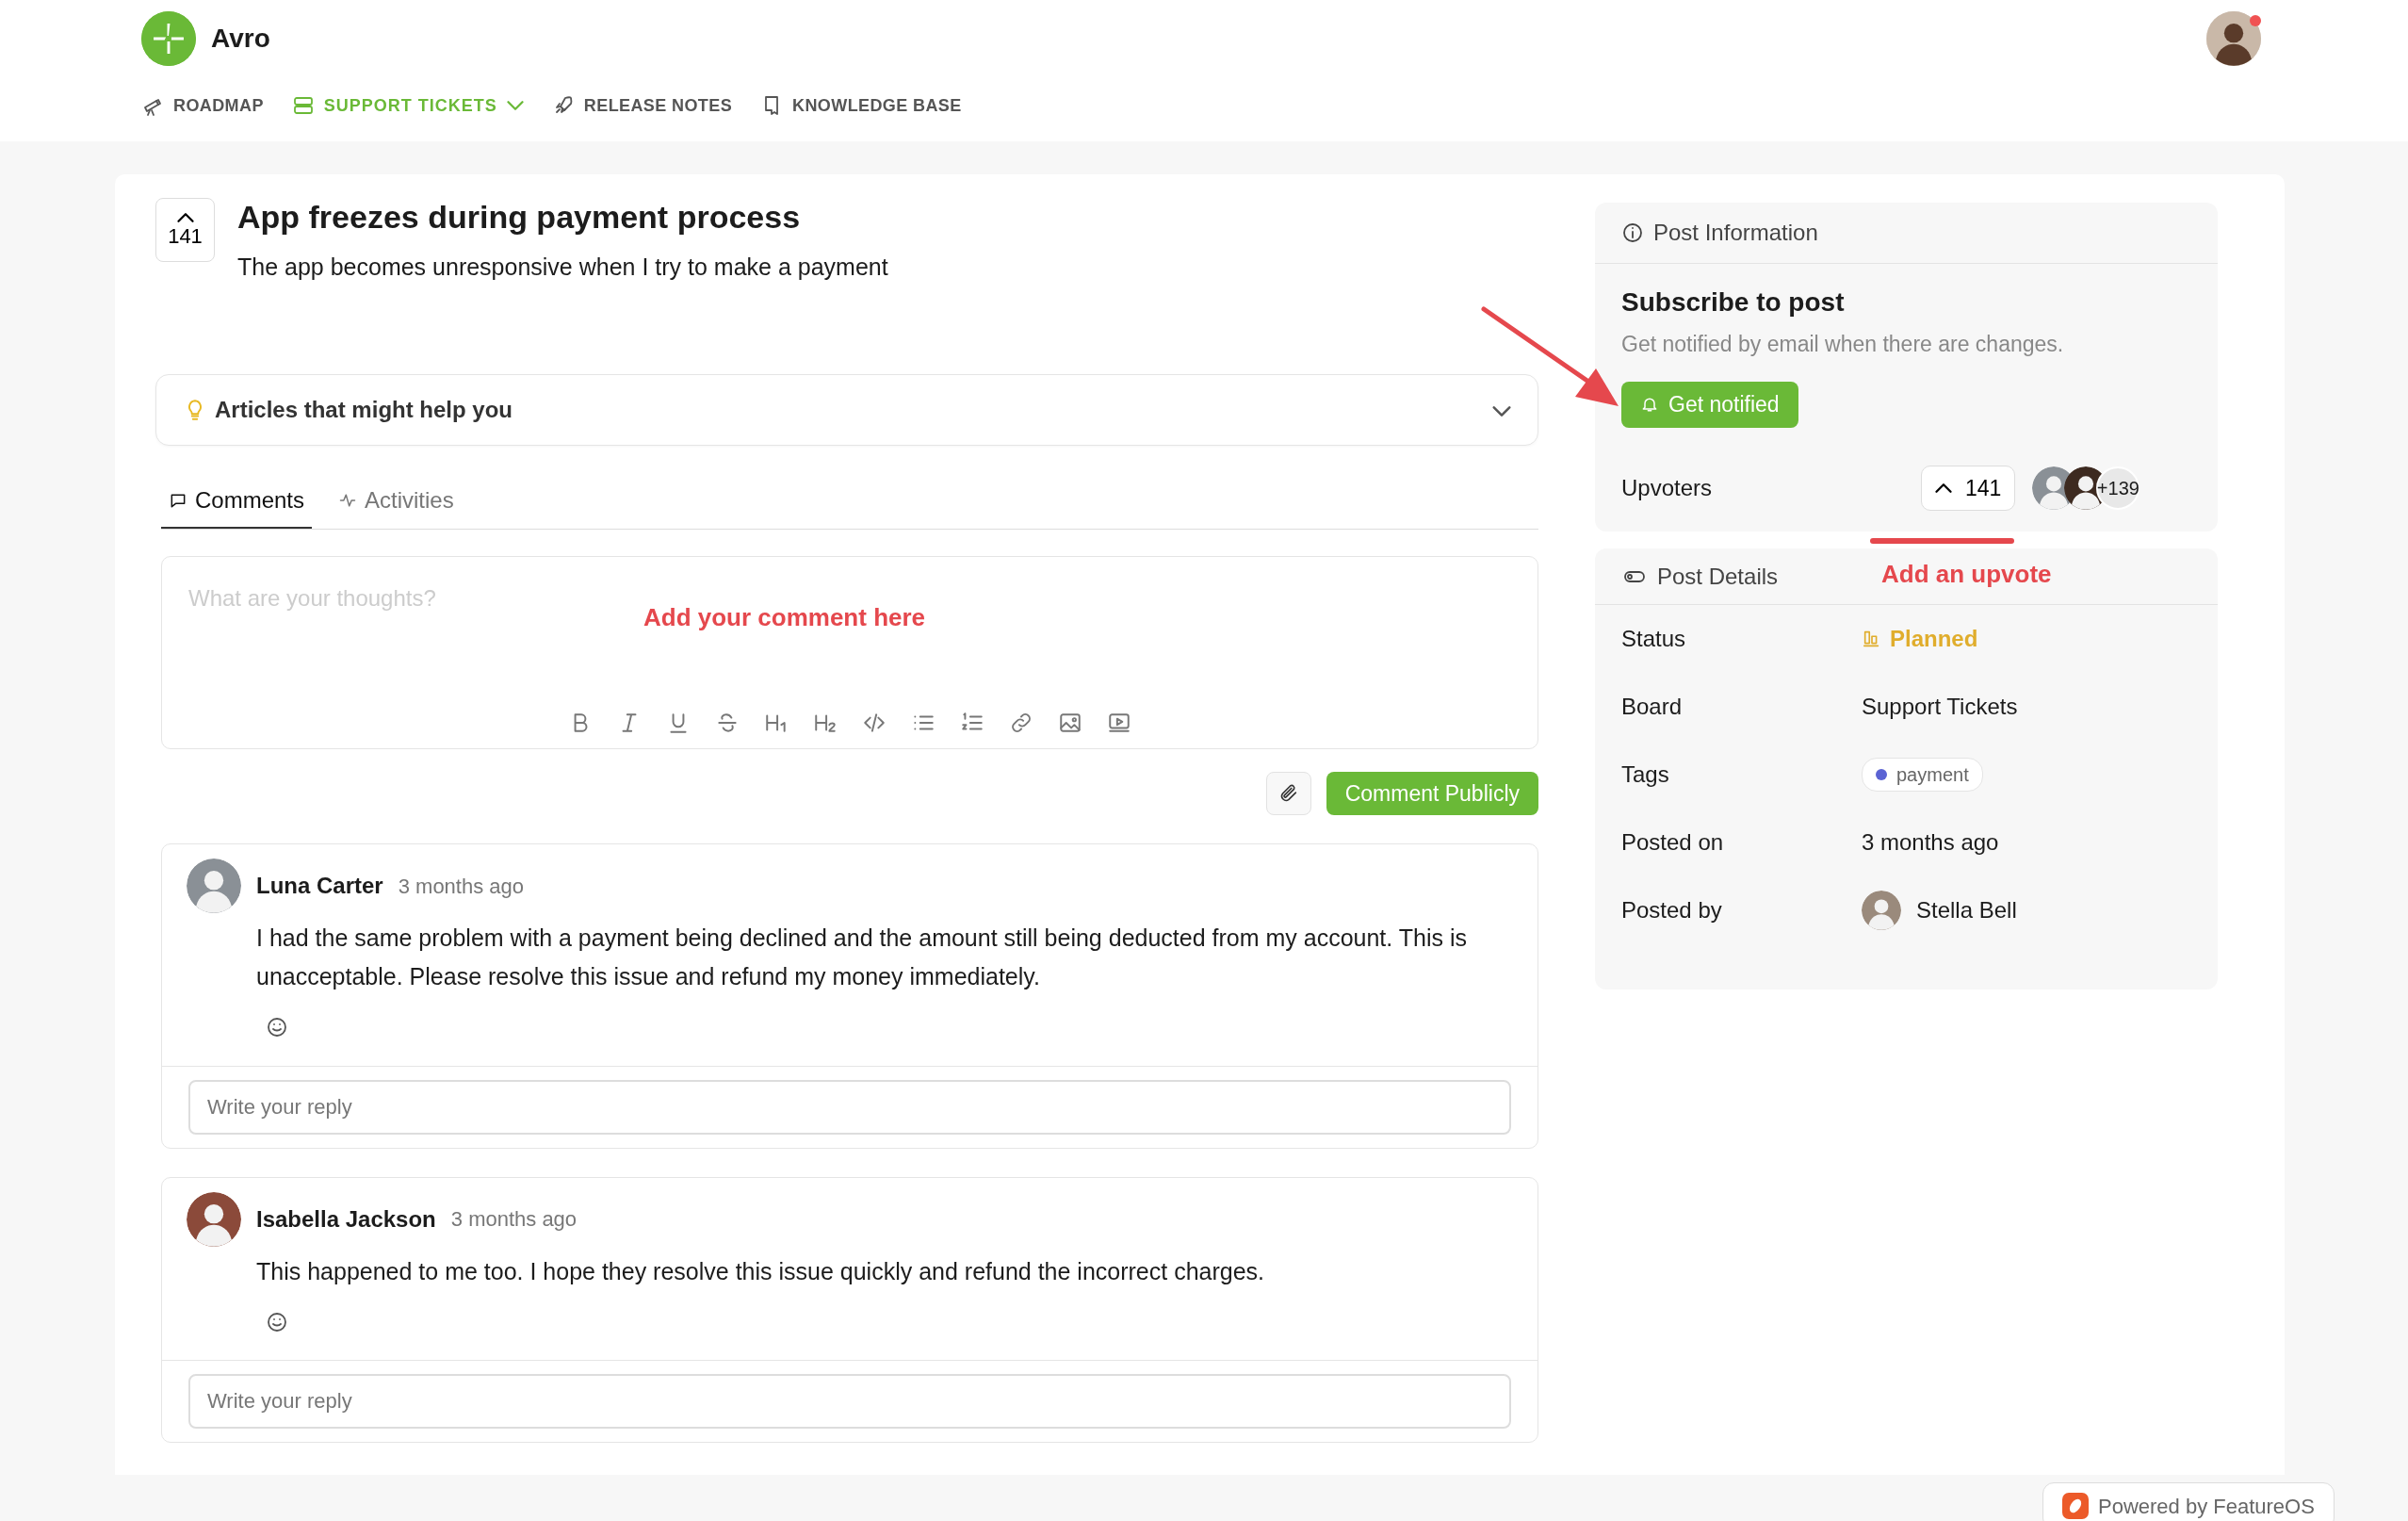 The image size is (2408, 1521). What do you see at coordinates (203, 105) in the screenshot?
I see `nav-tab: ROADMAP` at bounding box center [203, 105].